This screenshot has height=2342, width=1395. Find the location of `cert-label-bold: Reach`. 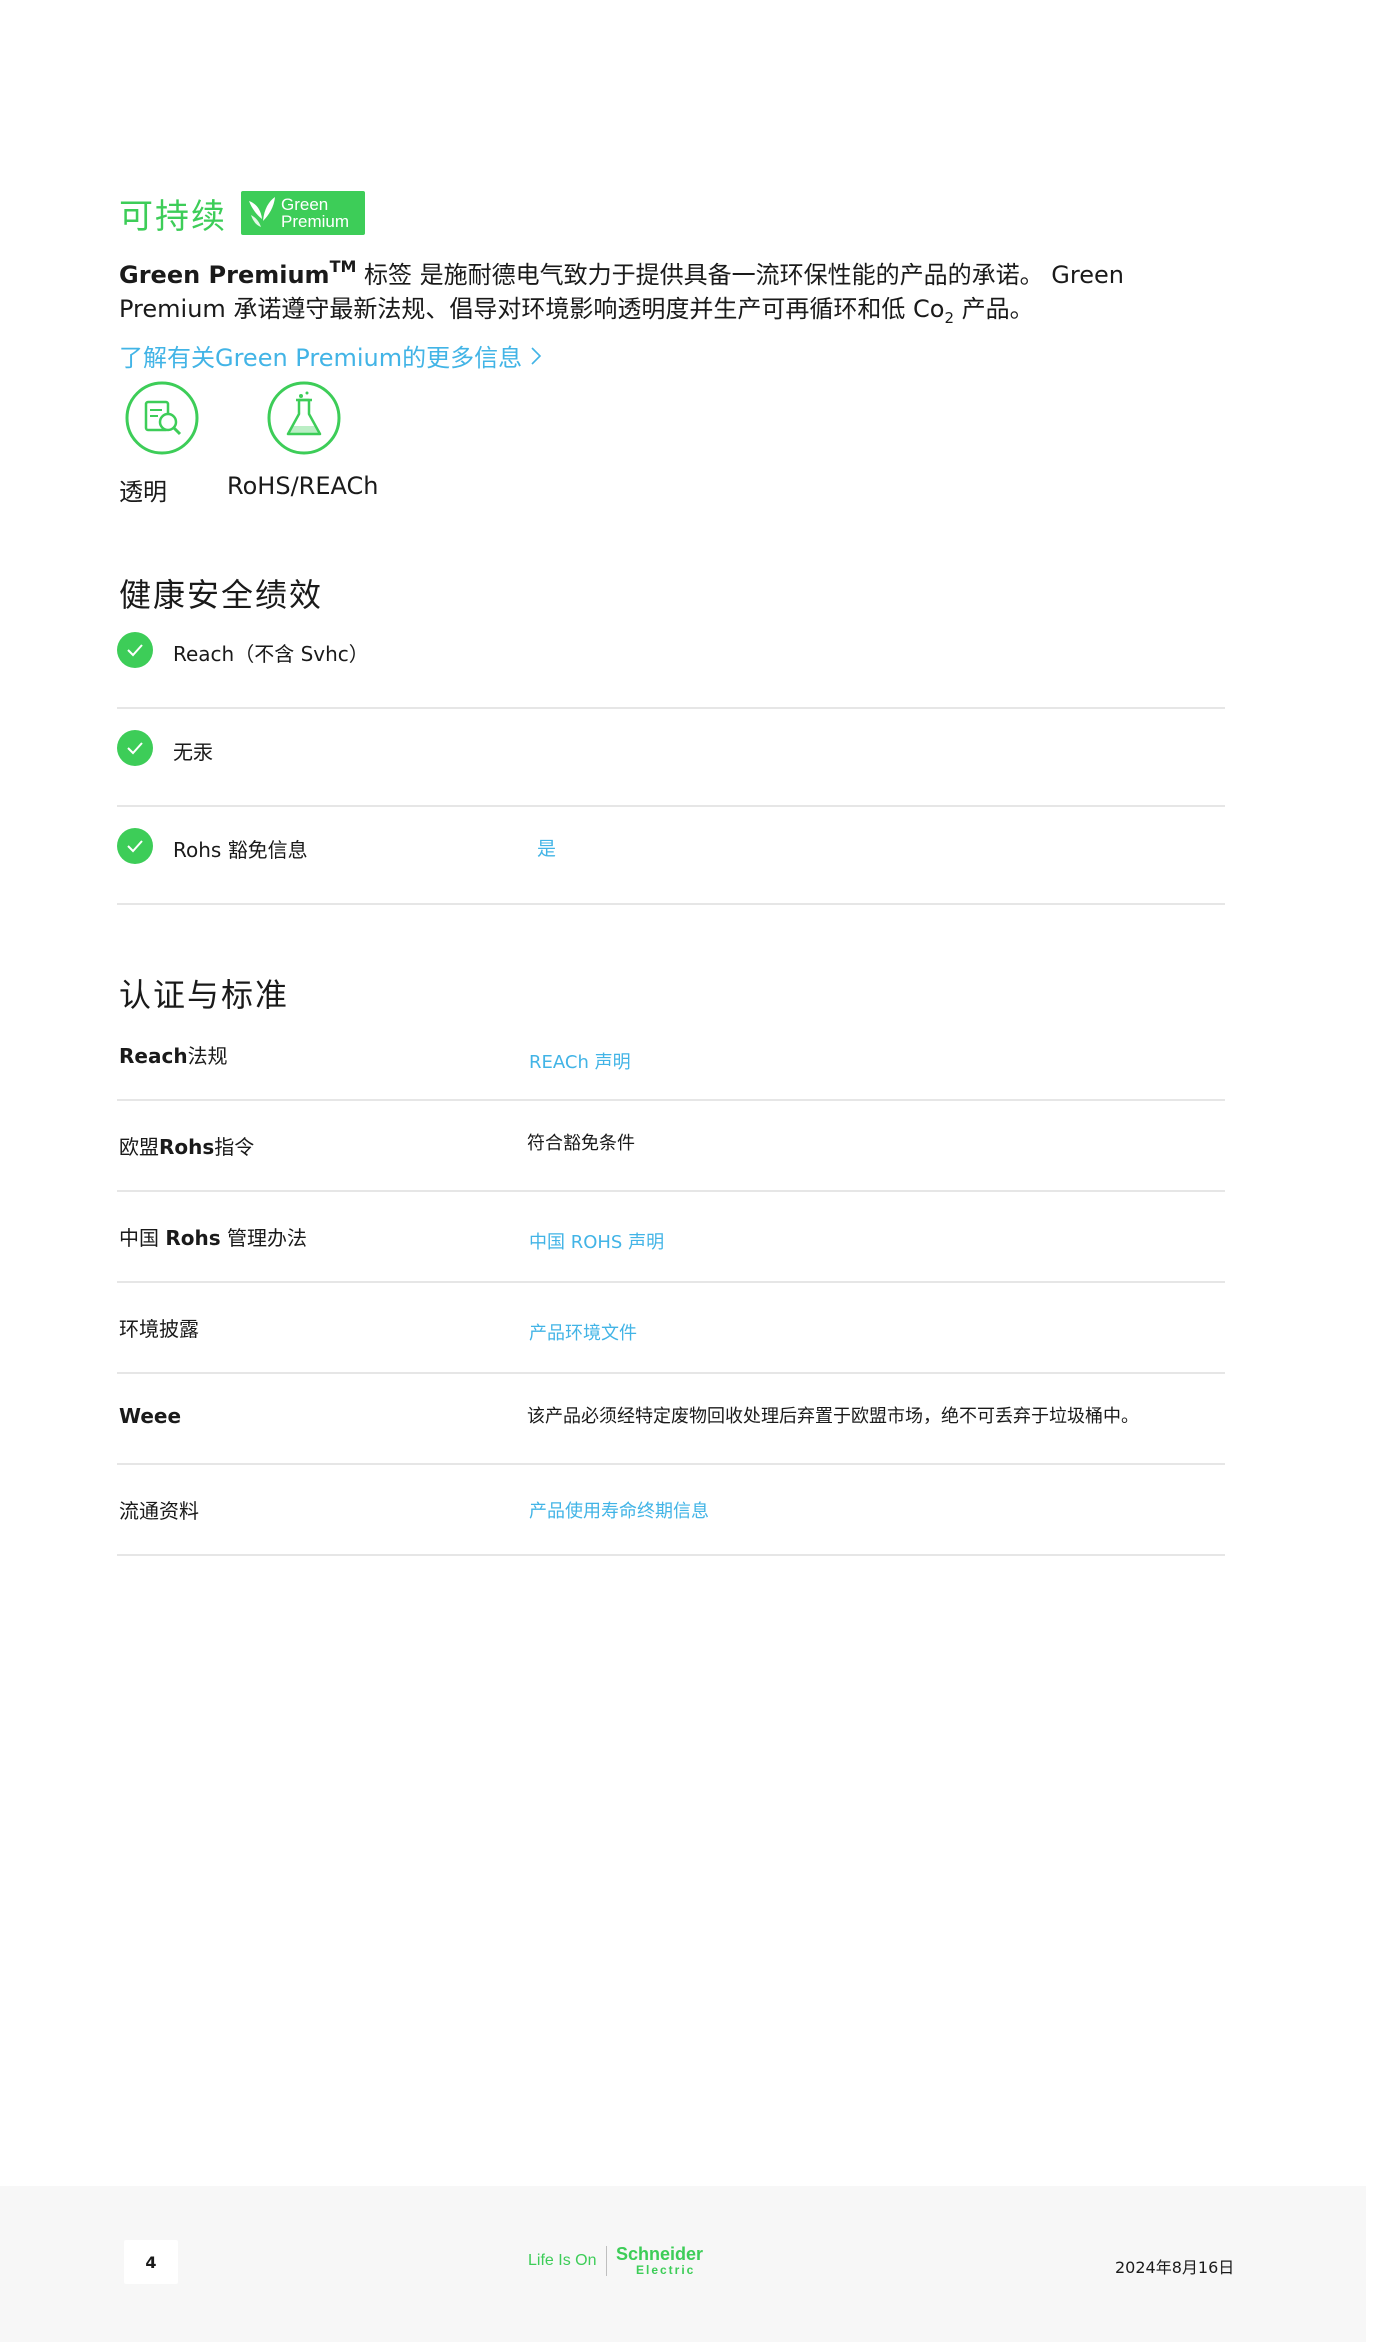

cert-label-bold: Reach is located at coordinates (153, 1056).